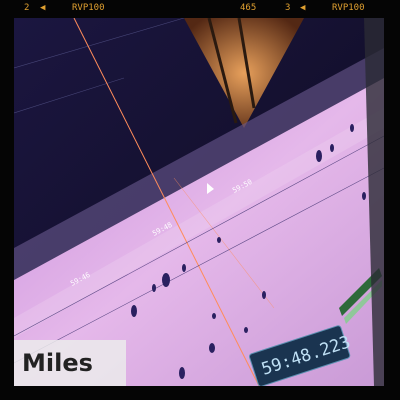 The width and height of the screenshot is (400, 400). What do you see at coordinates (248, 8) in the screenshot?
I see `frame-counter: 465` at bounding box center [248, 8].